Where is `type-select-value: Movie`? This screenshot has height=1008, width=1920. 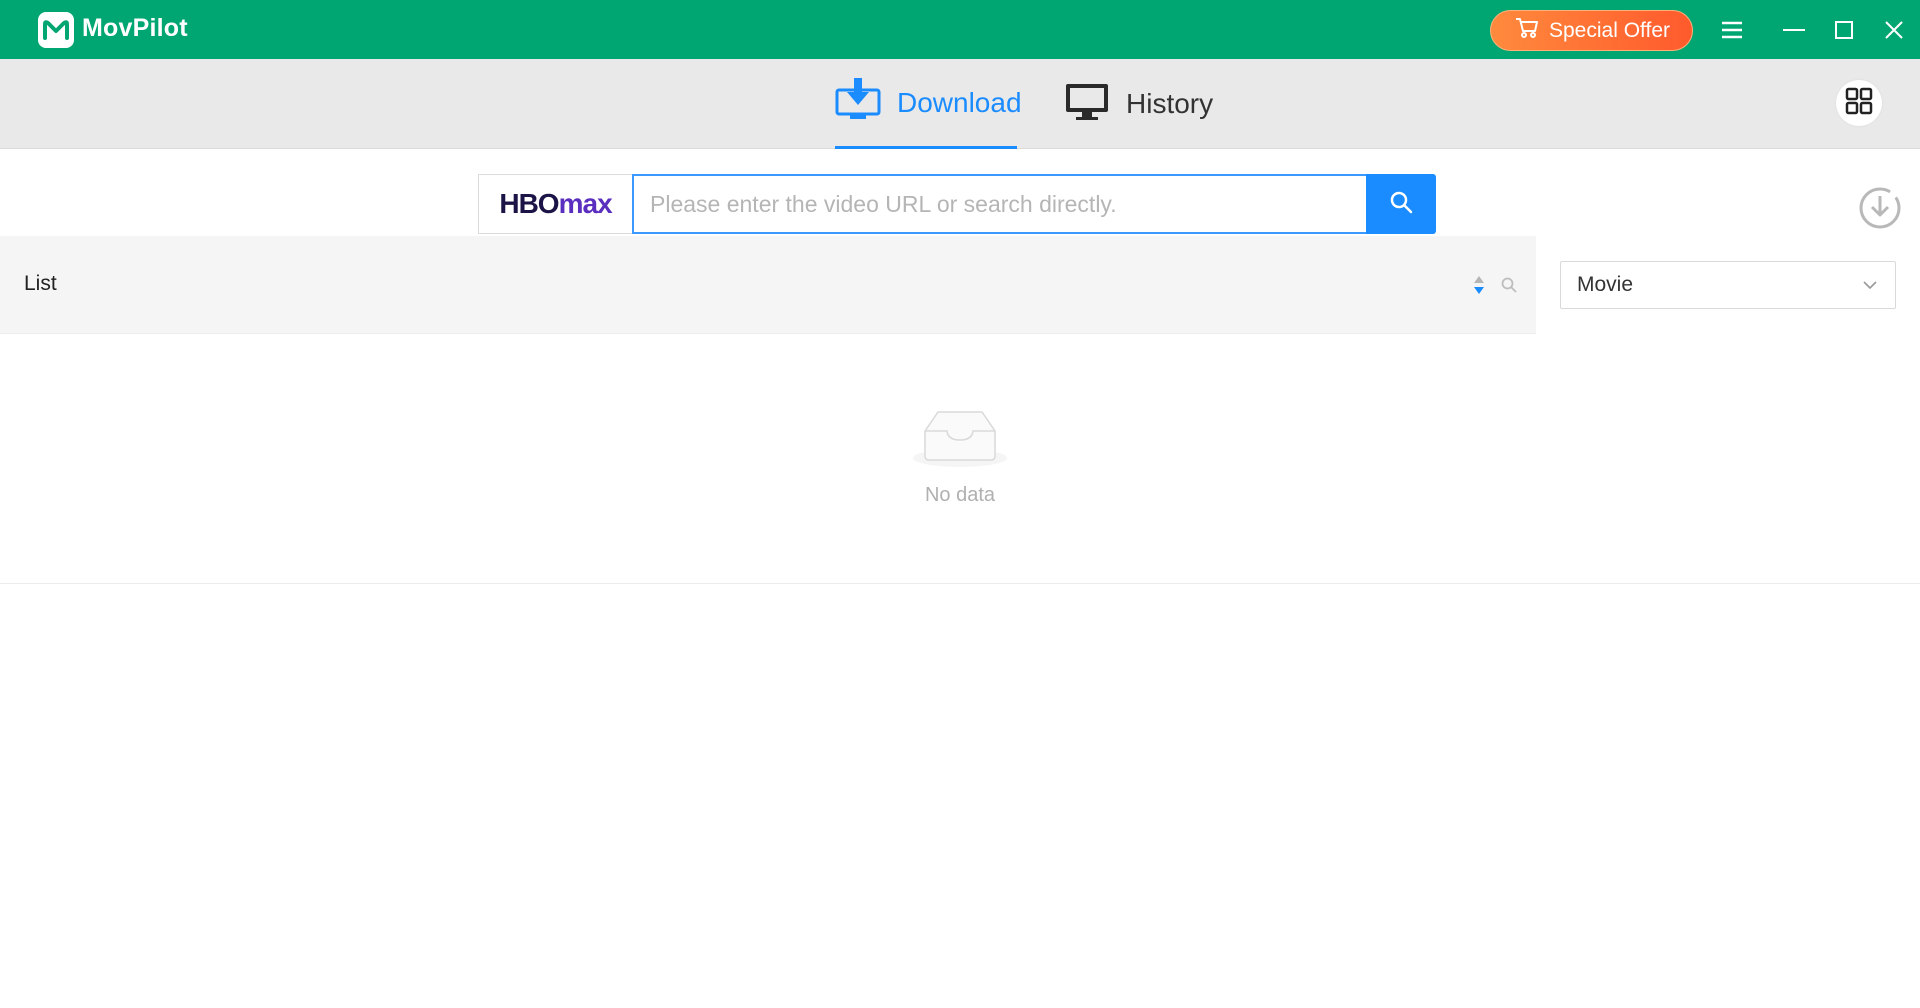
type-select-value: Movie is located at coordinates (1605, 284).